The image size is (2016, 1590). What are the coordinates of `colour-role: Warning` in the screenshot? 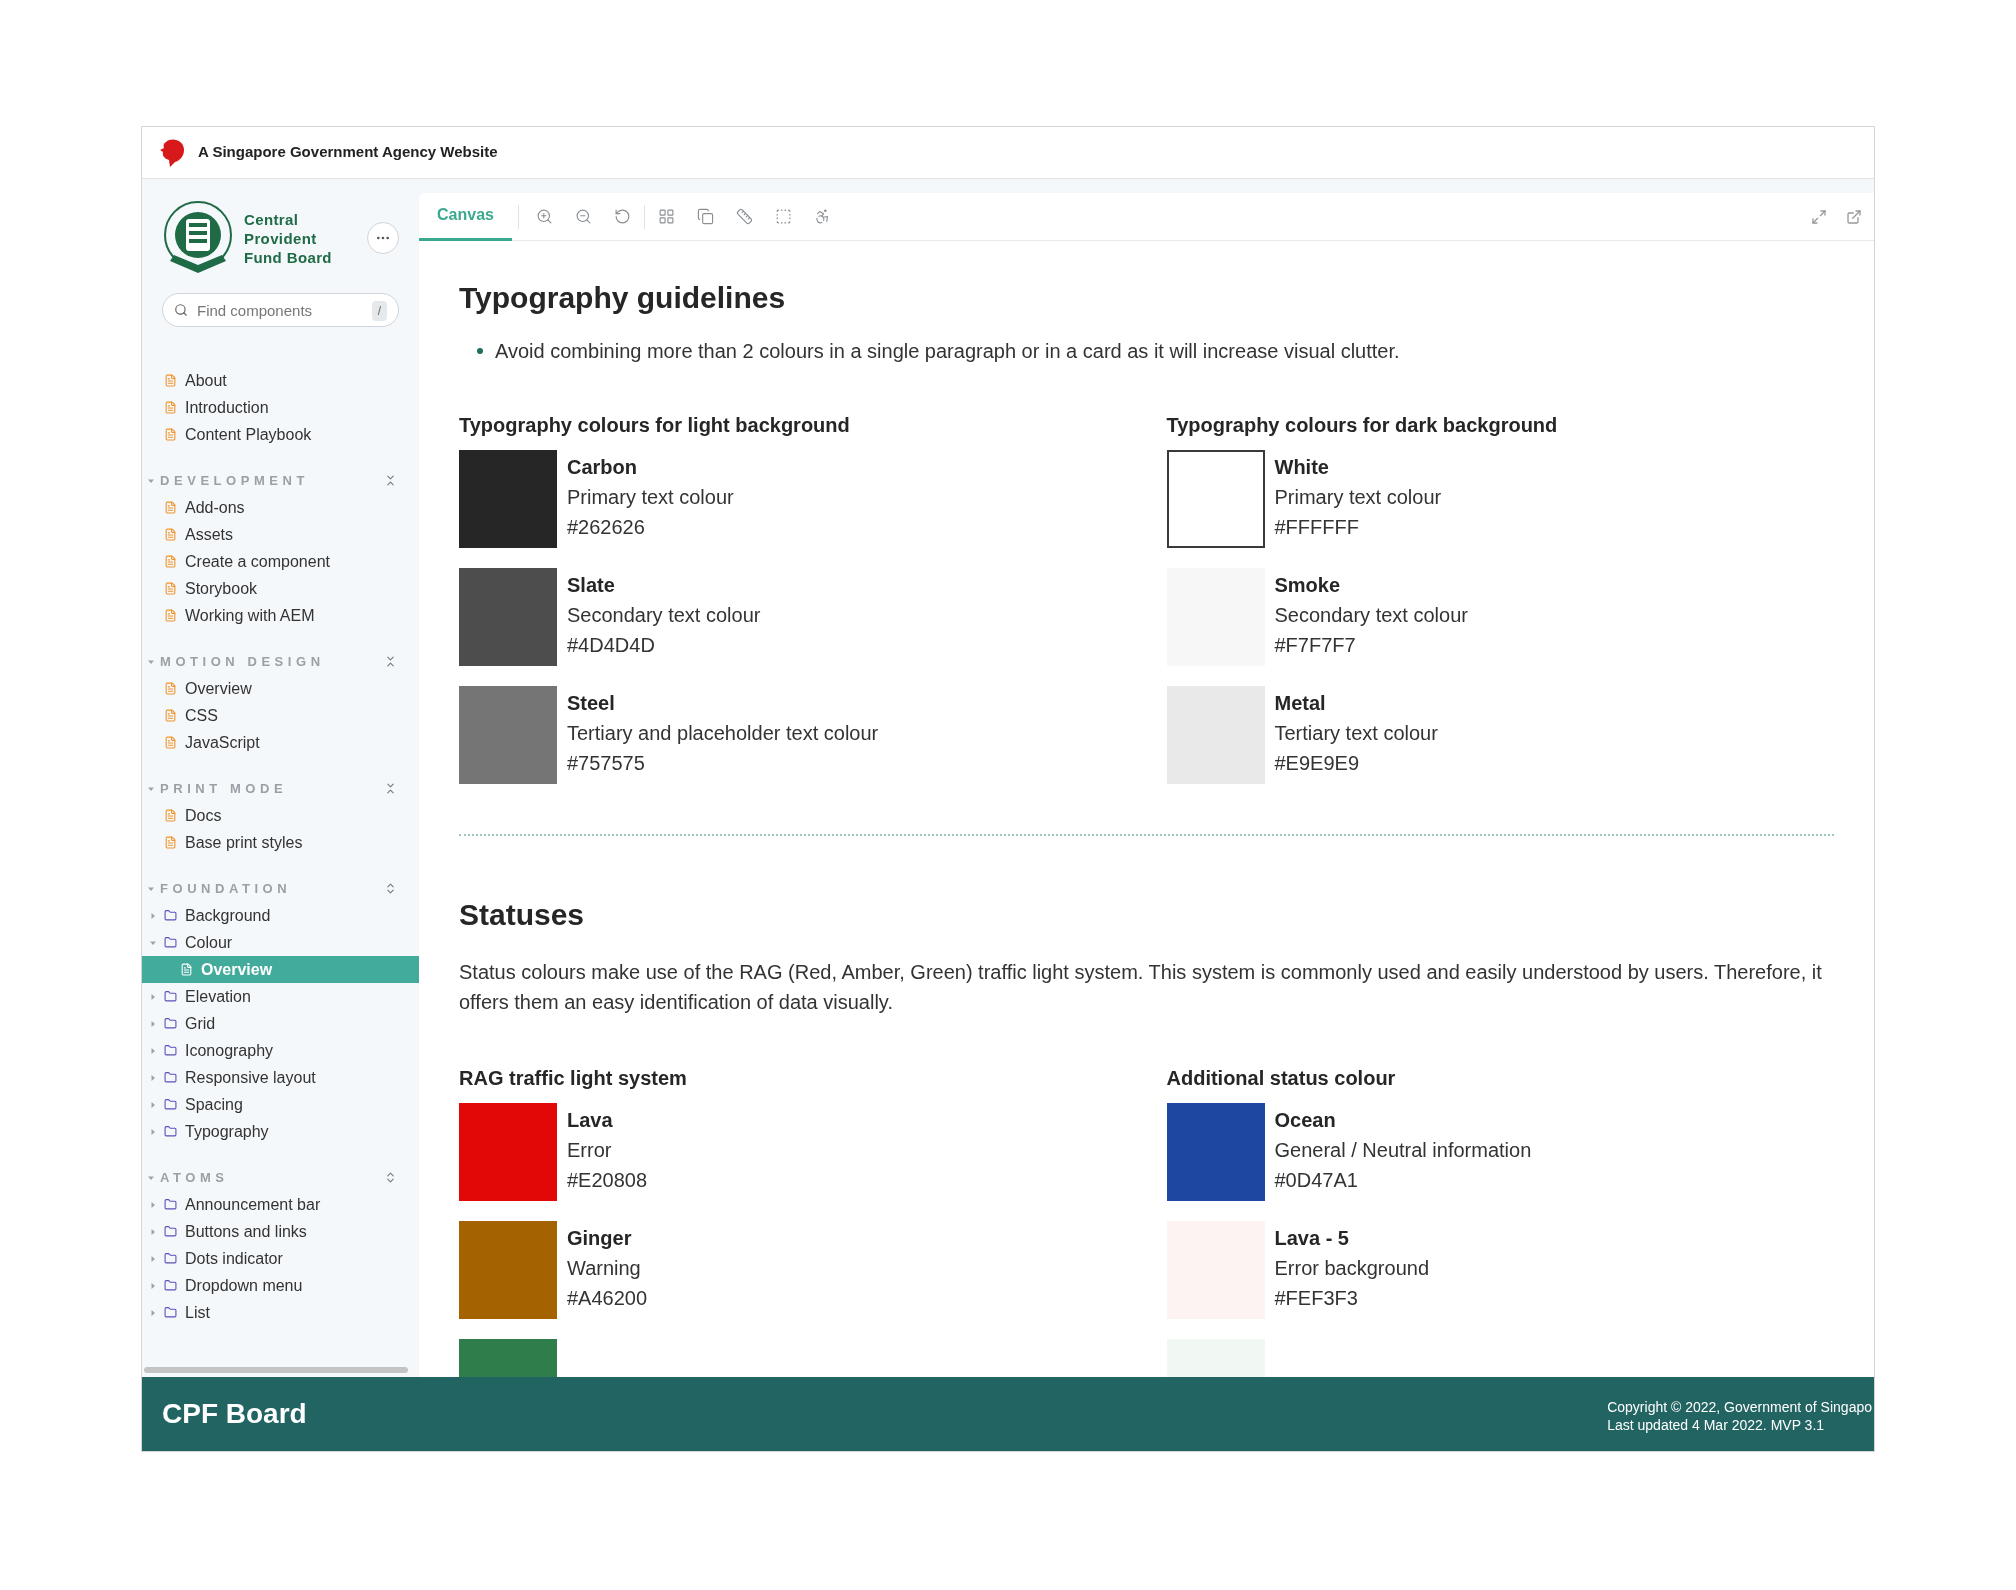 It's located at (604, 1268).